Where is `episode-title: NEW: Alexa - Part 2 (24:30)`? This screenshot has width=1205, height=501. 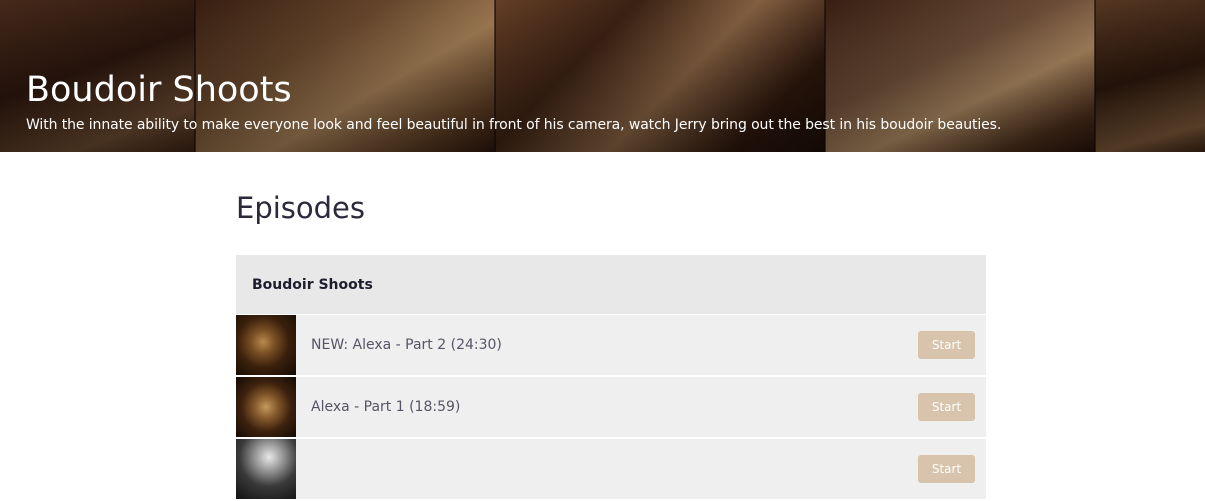 episode-title: NEW: Alexa - Part 2 (24:30) is located at coordinates (406, 345).